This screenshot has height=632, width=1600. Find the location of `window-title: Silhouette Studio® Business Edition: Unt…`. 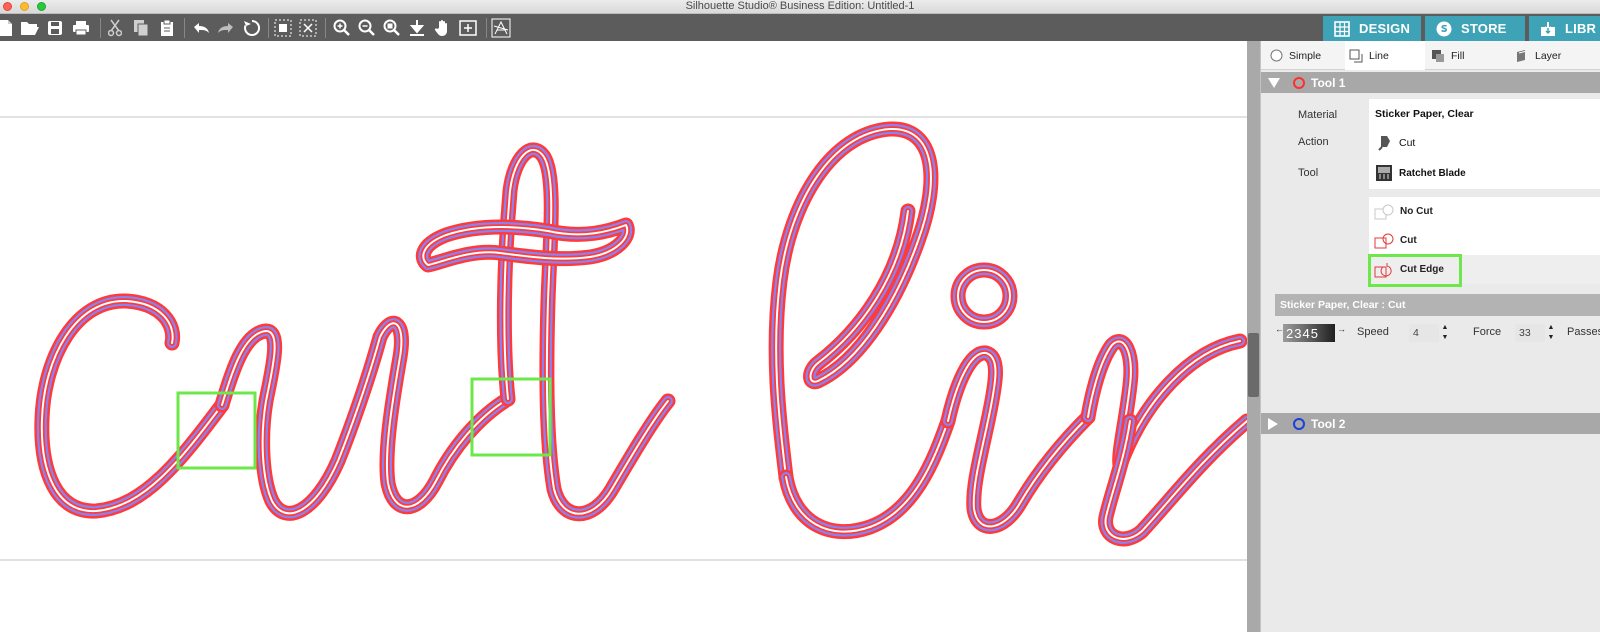

window-title: Silhouette Studio® Business Edition: Unt… is located at coordinates (800, 6).